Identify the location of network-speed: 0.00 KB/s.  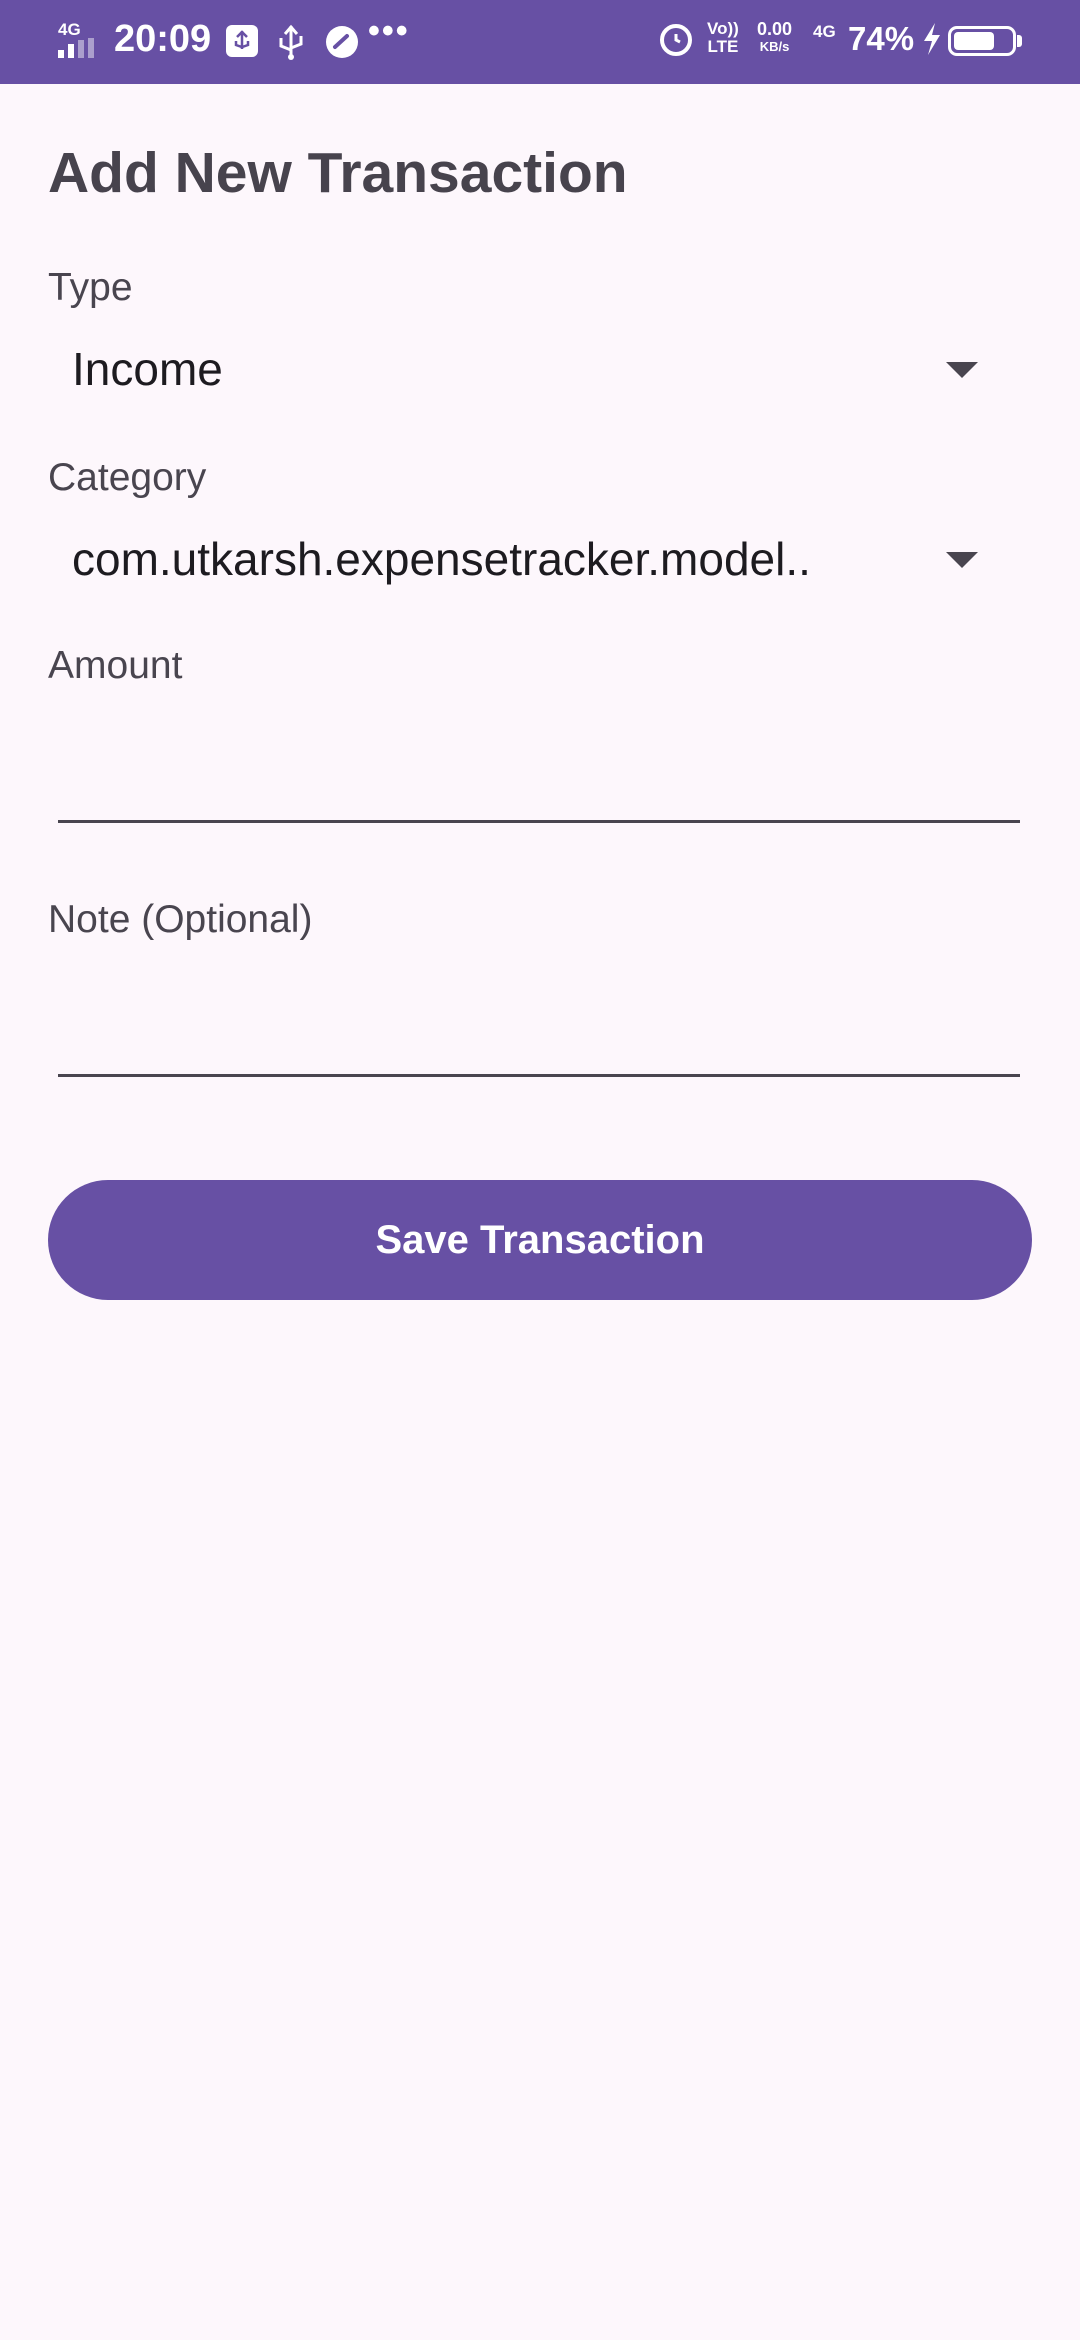
(775, 36).